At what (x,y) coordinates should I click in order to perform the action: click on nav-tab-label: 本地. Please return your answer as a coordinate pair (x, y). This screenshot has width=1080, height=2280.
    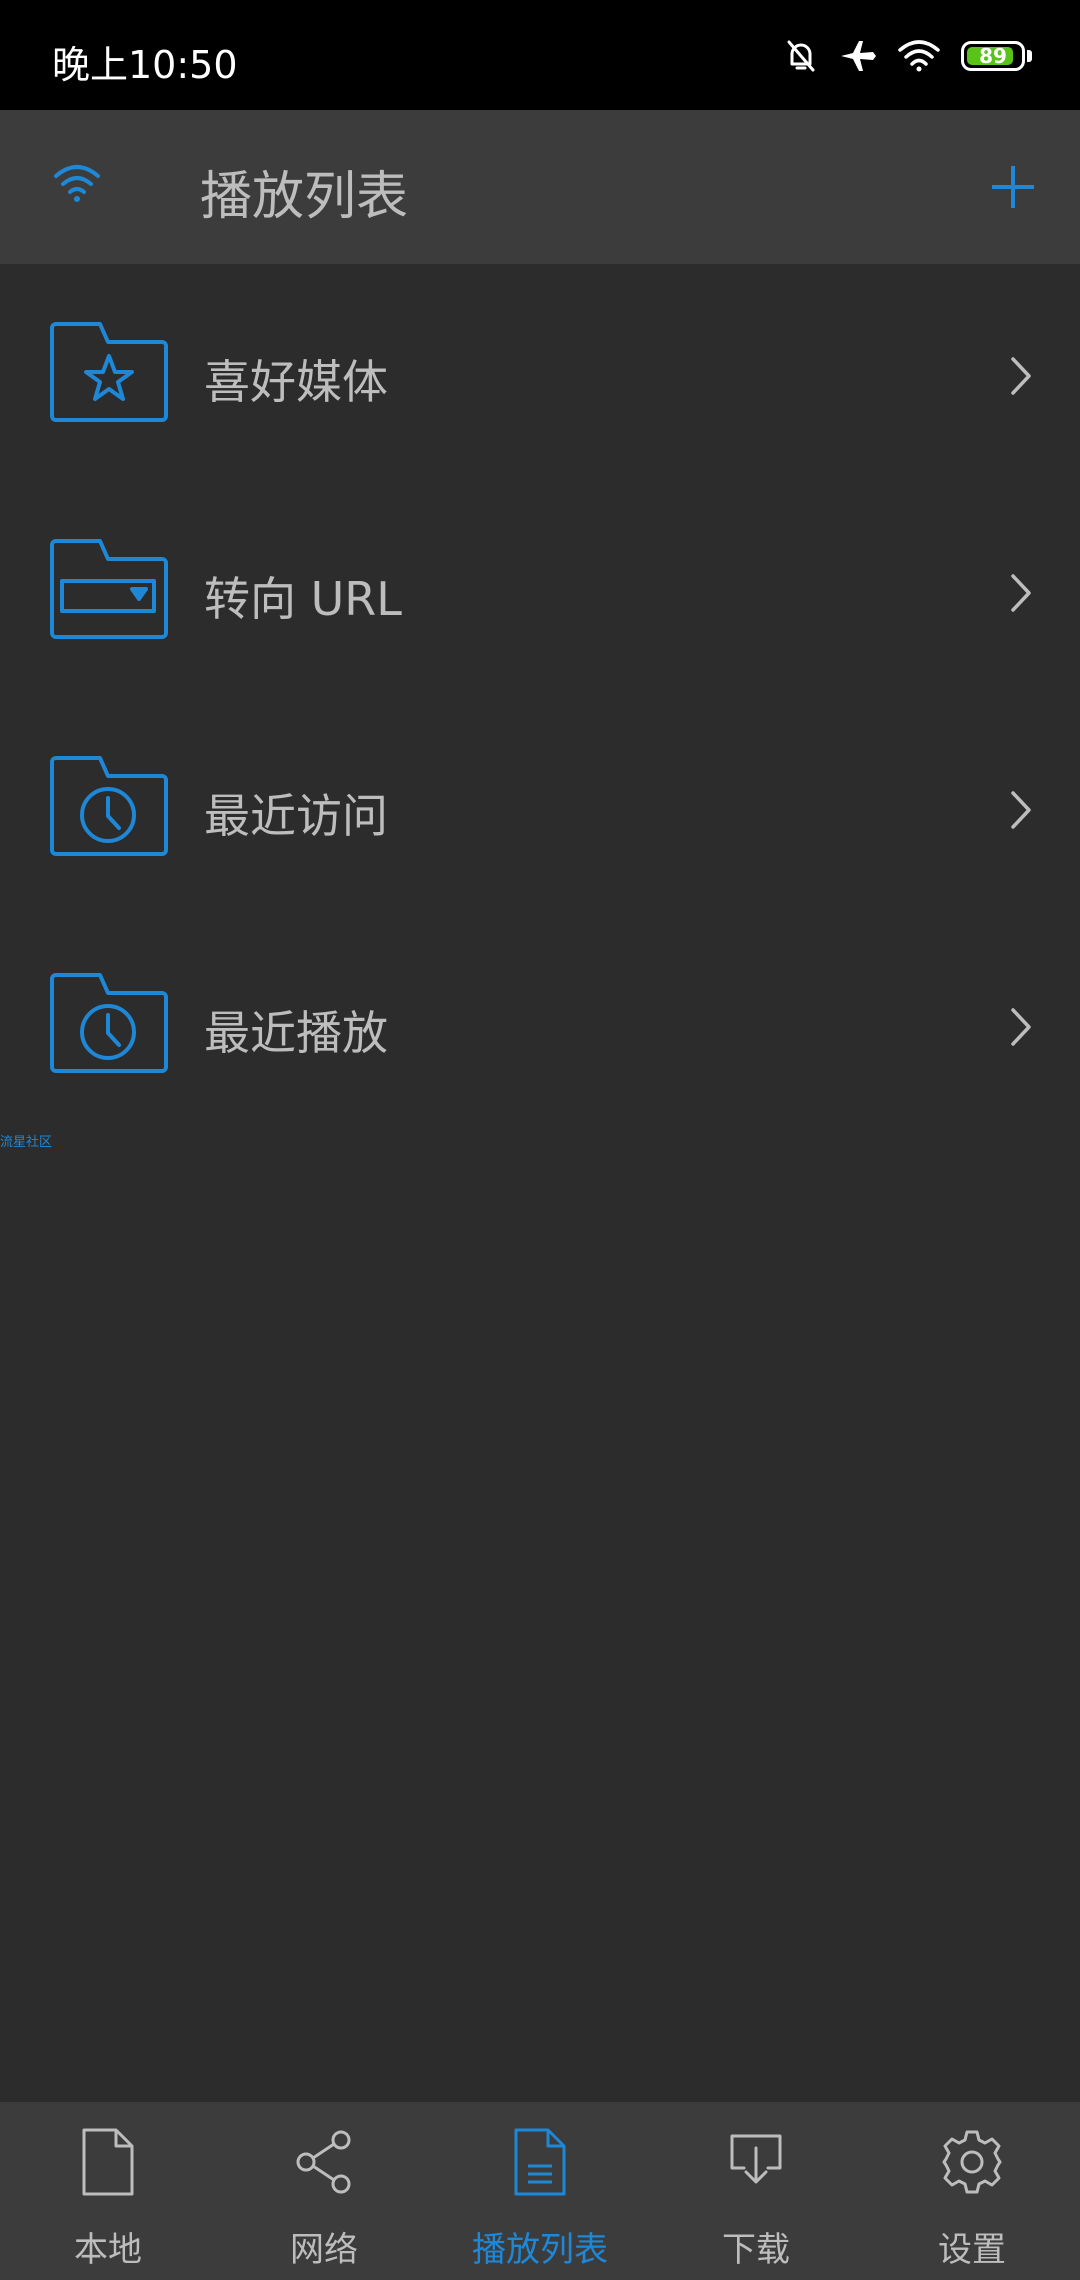
    Looking at the image, I should click on (108, 2250).